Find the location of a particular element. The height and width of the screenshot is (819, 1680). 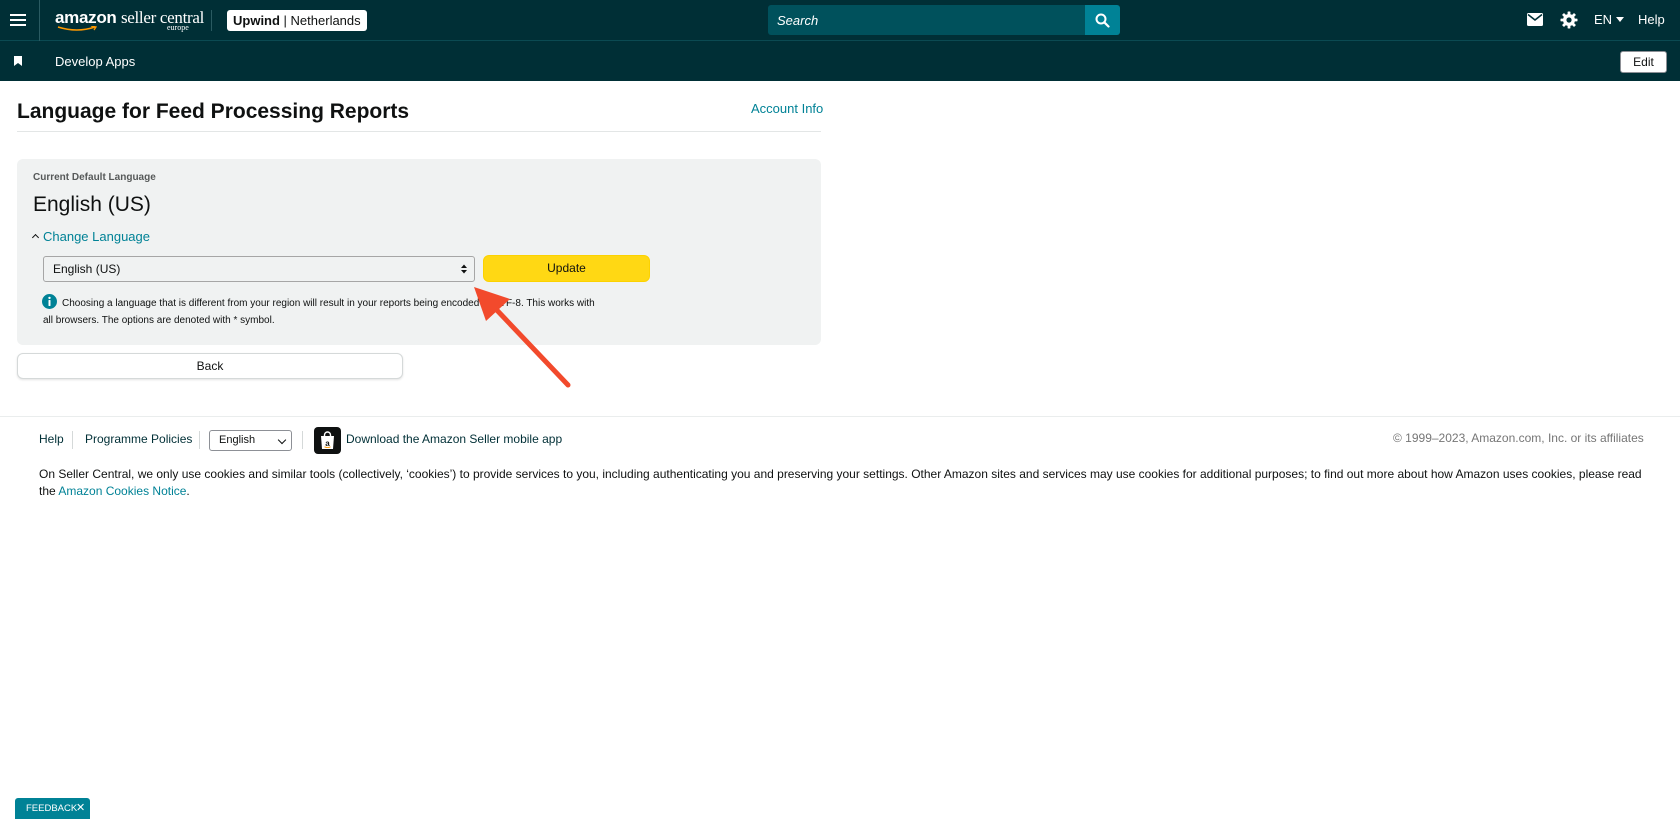

edit-bookmarks-button: Edit is located at coordinates (1643, 62).